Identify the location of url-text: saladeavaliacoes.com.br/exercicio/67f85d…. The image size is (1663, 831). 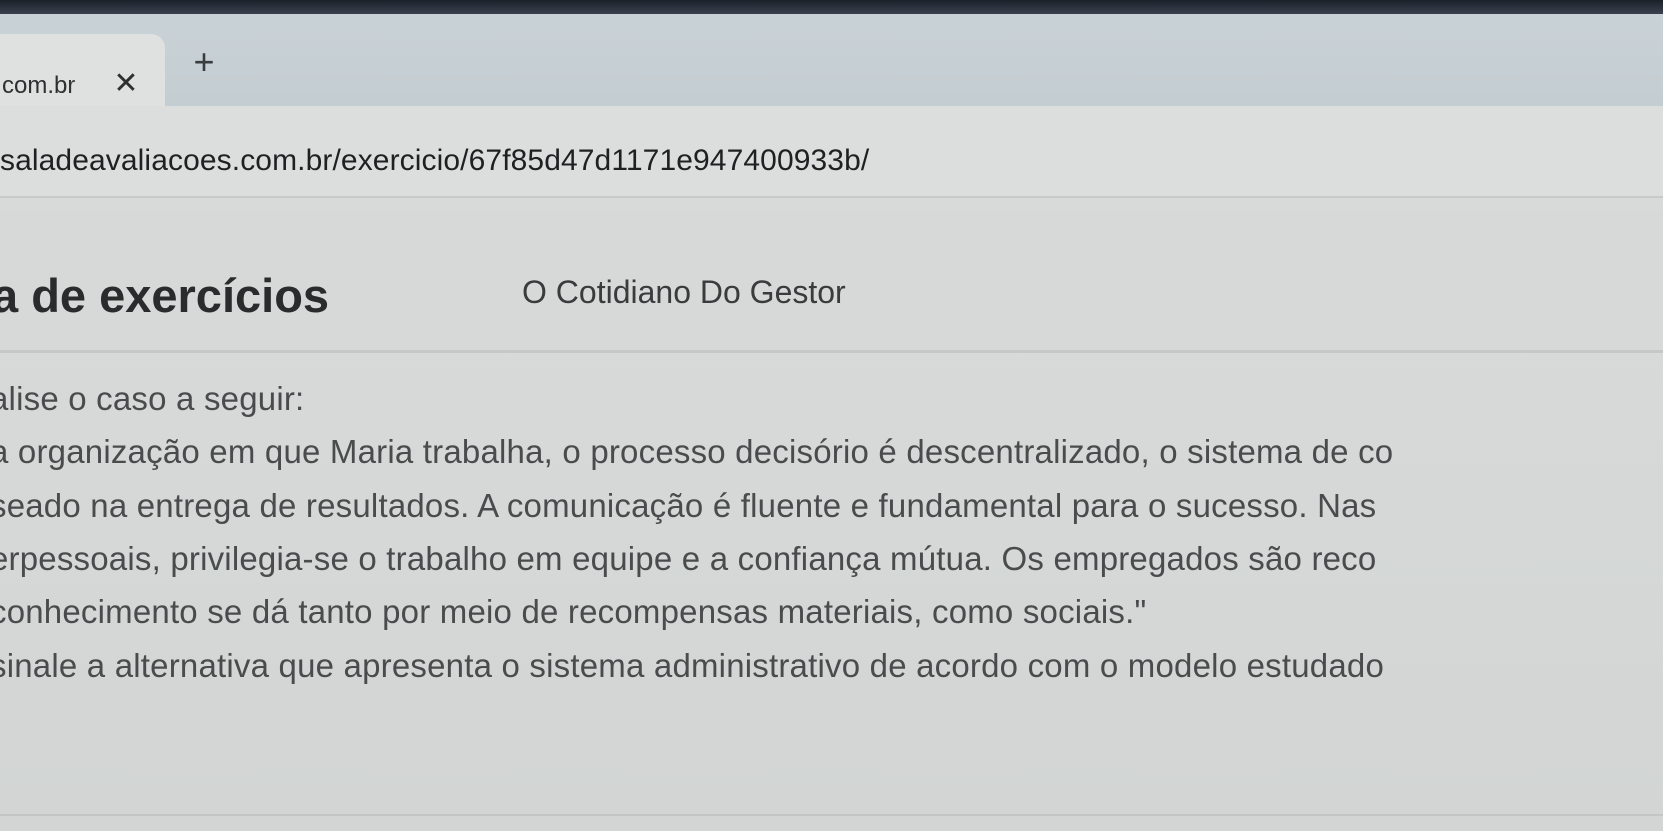
(434, 161).